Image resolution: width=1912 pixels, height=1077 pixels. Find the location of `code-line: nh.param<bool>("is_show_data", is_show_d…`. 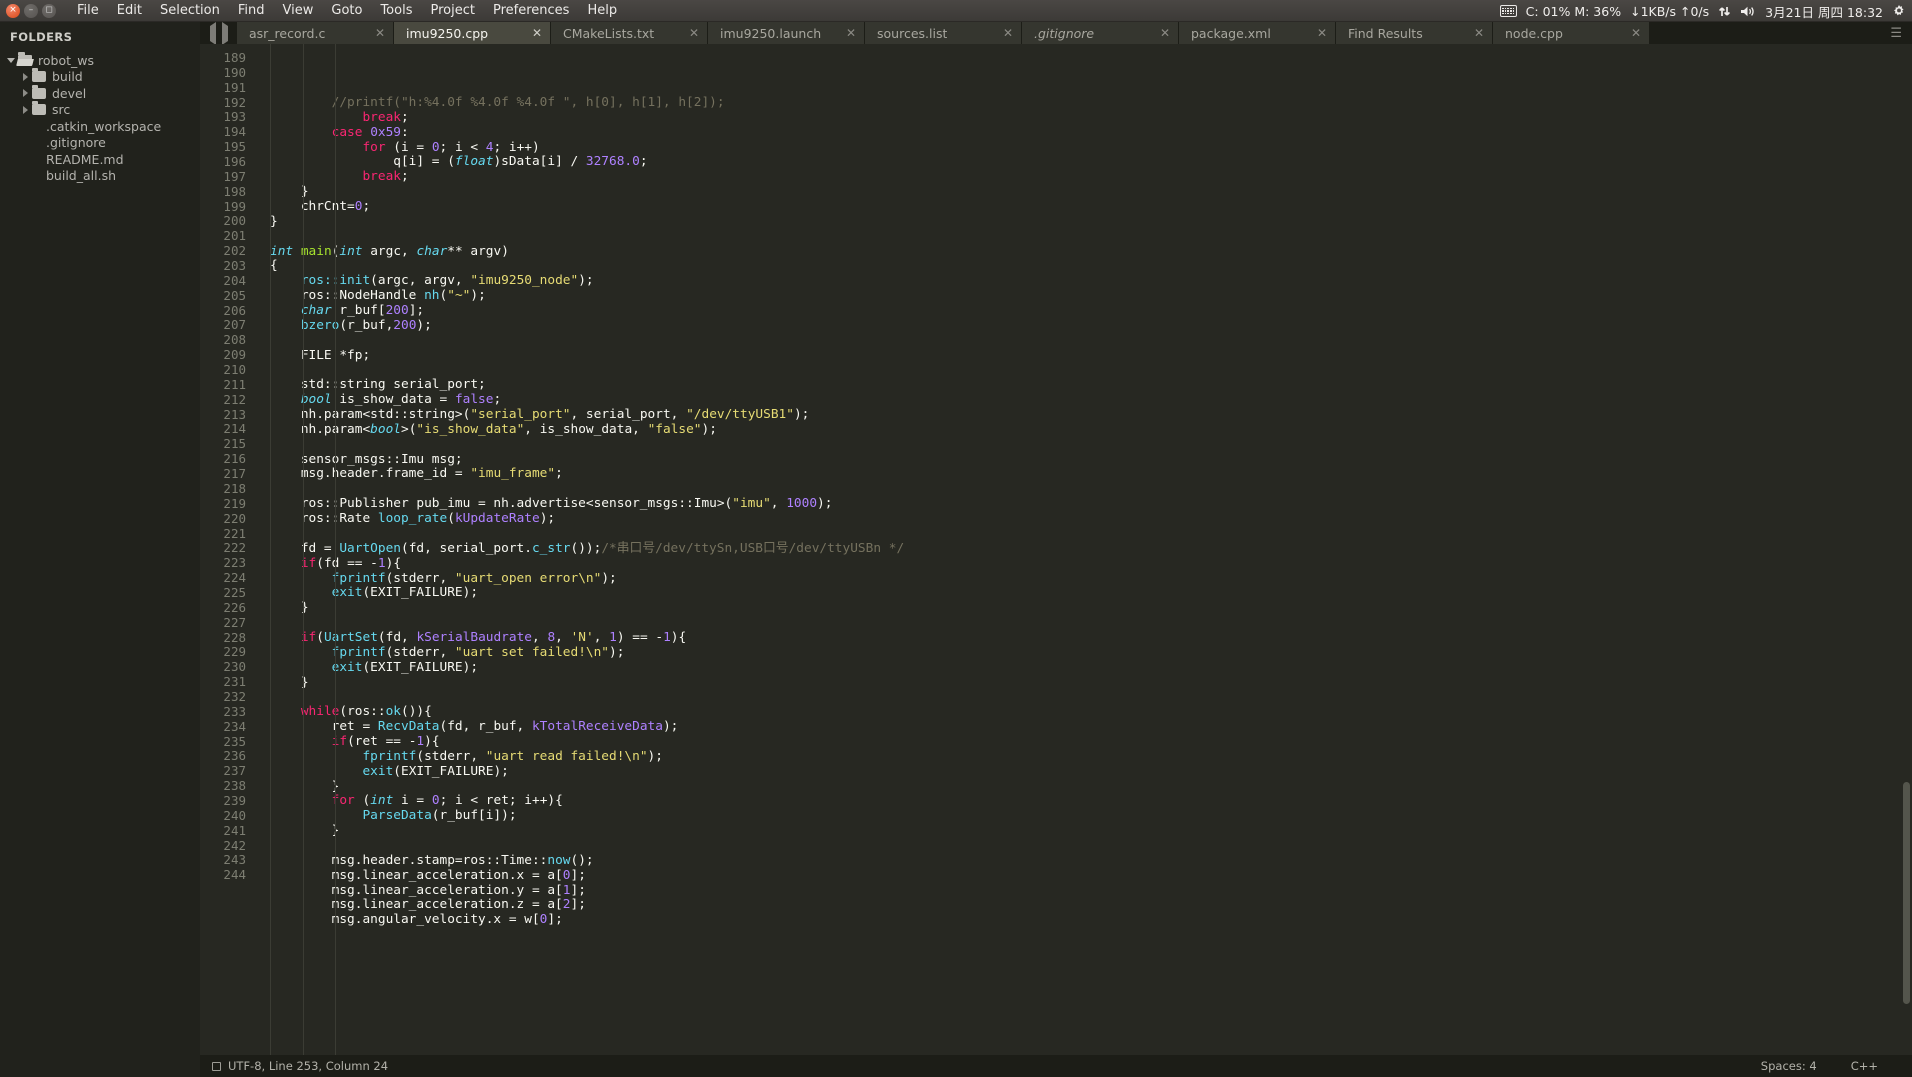

code-line: nh.param<bool>("is_show_data", is_show_d… is located at coordinates (1091, 430).